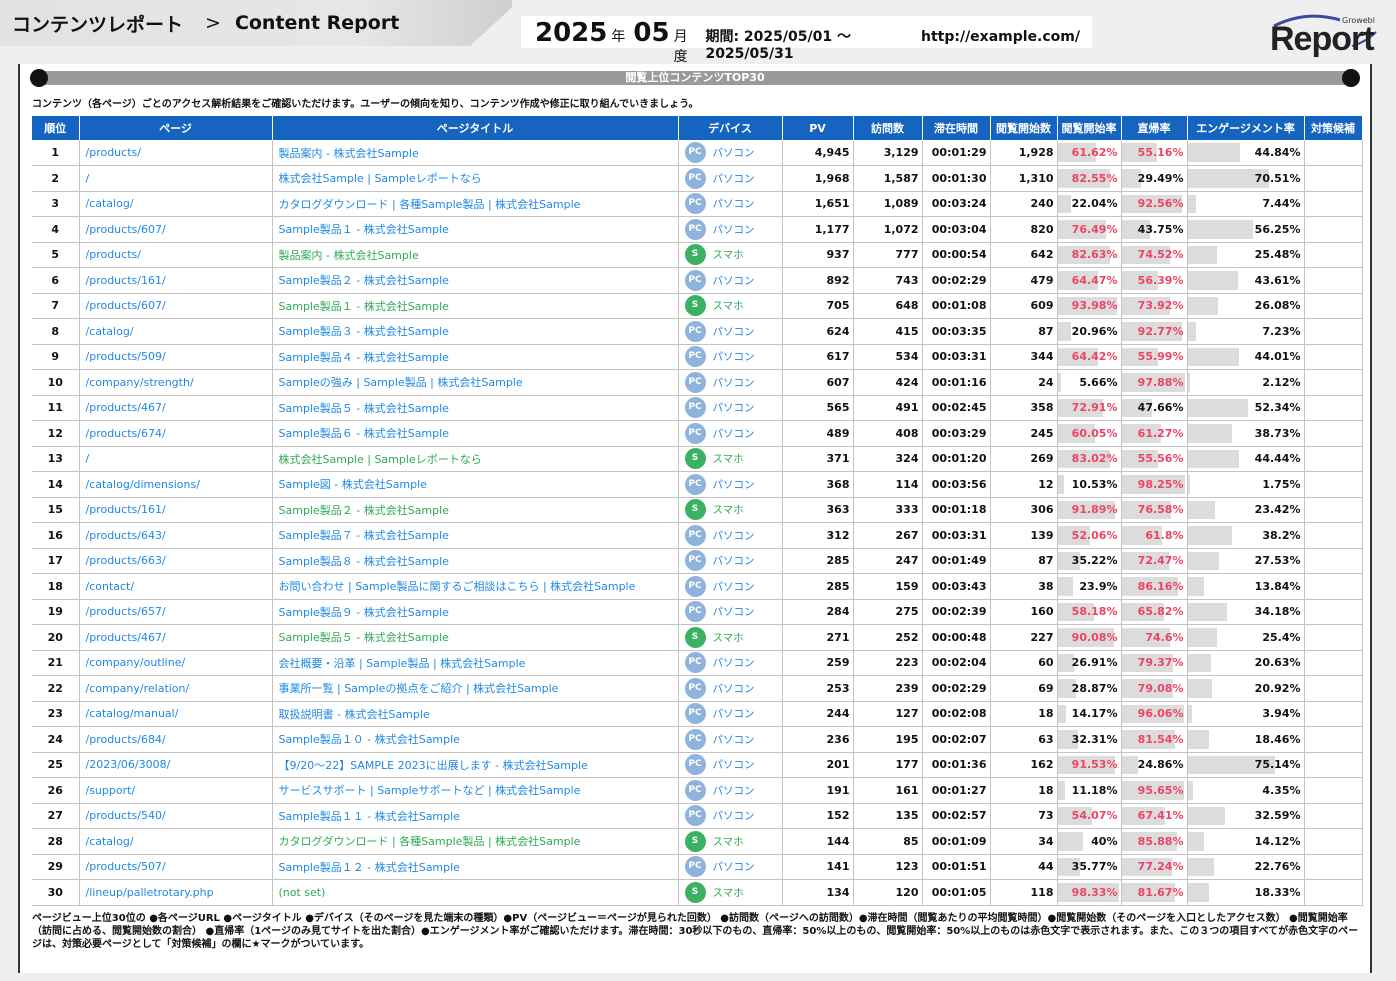 This screenshot has width=1396, height=981. Describe the element at coordinates (818, 510) in the screenshot. I see `pv-cell: 363` at that location.